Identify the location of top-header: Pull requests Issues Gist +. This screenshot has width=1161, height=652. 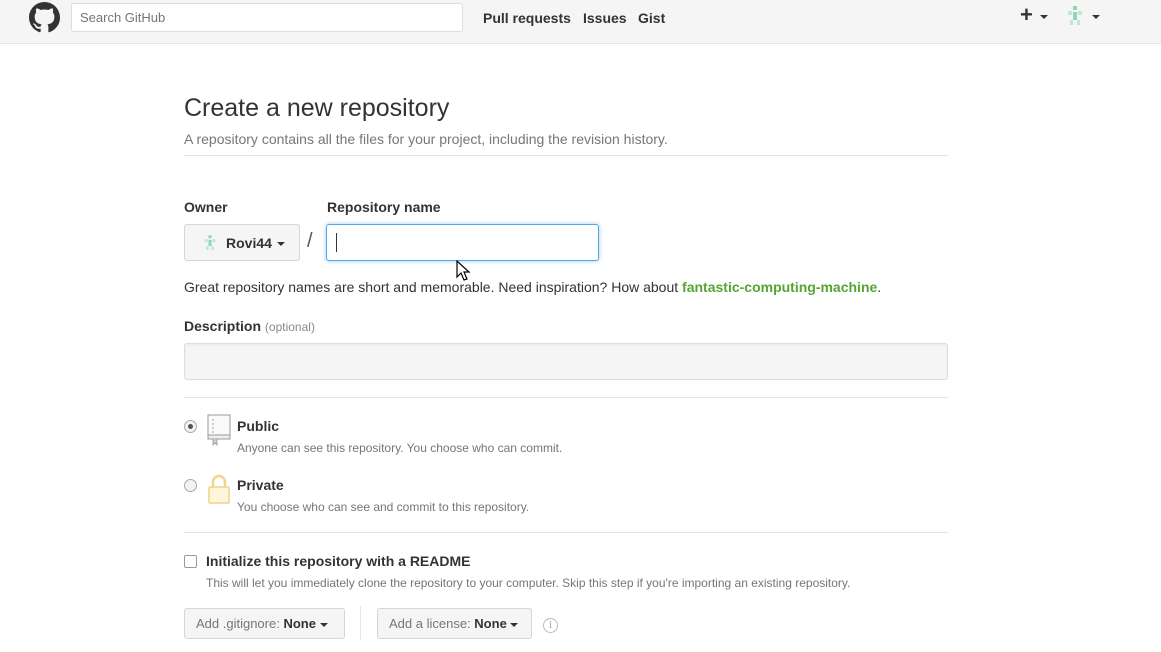
(580, 22).